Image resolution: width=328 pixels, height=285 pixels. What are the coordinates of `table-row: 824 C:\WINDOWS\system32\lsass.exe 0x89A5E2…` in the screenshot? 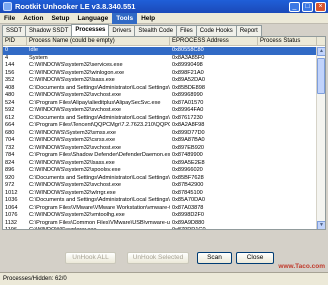 It's located at (160, 164).